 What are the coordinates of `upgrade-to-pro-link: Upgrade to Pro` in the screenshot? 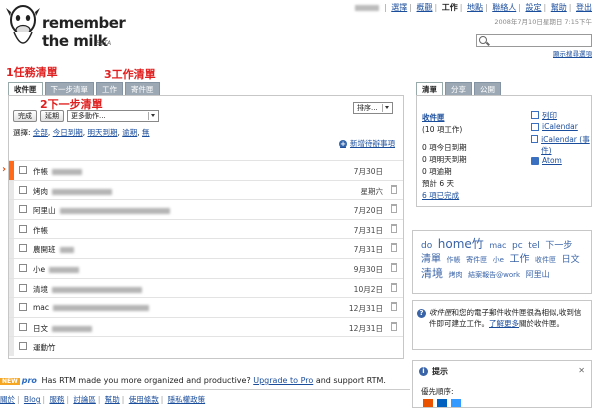 It's located at (283, 380).